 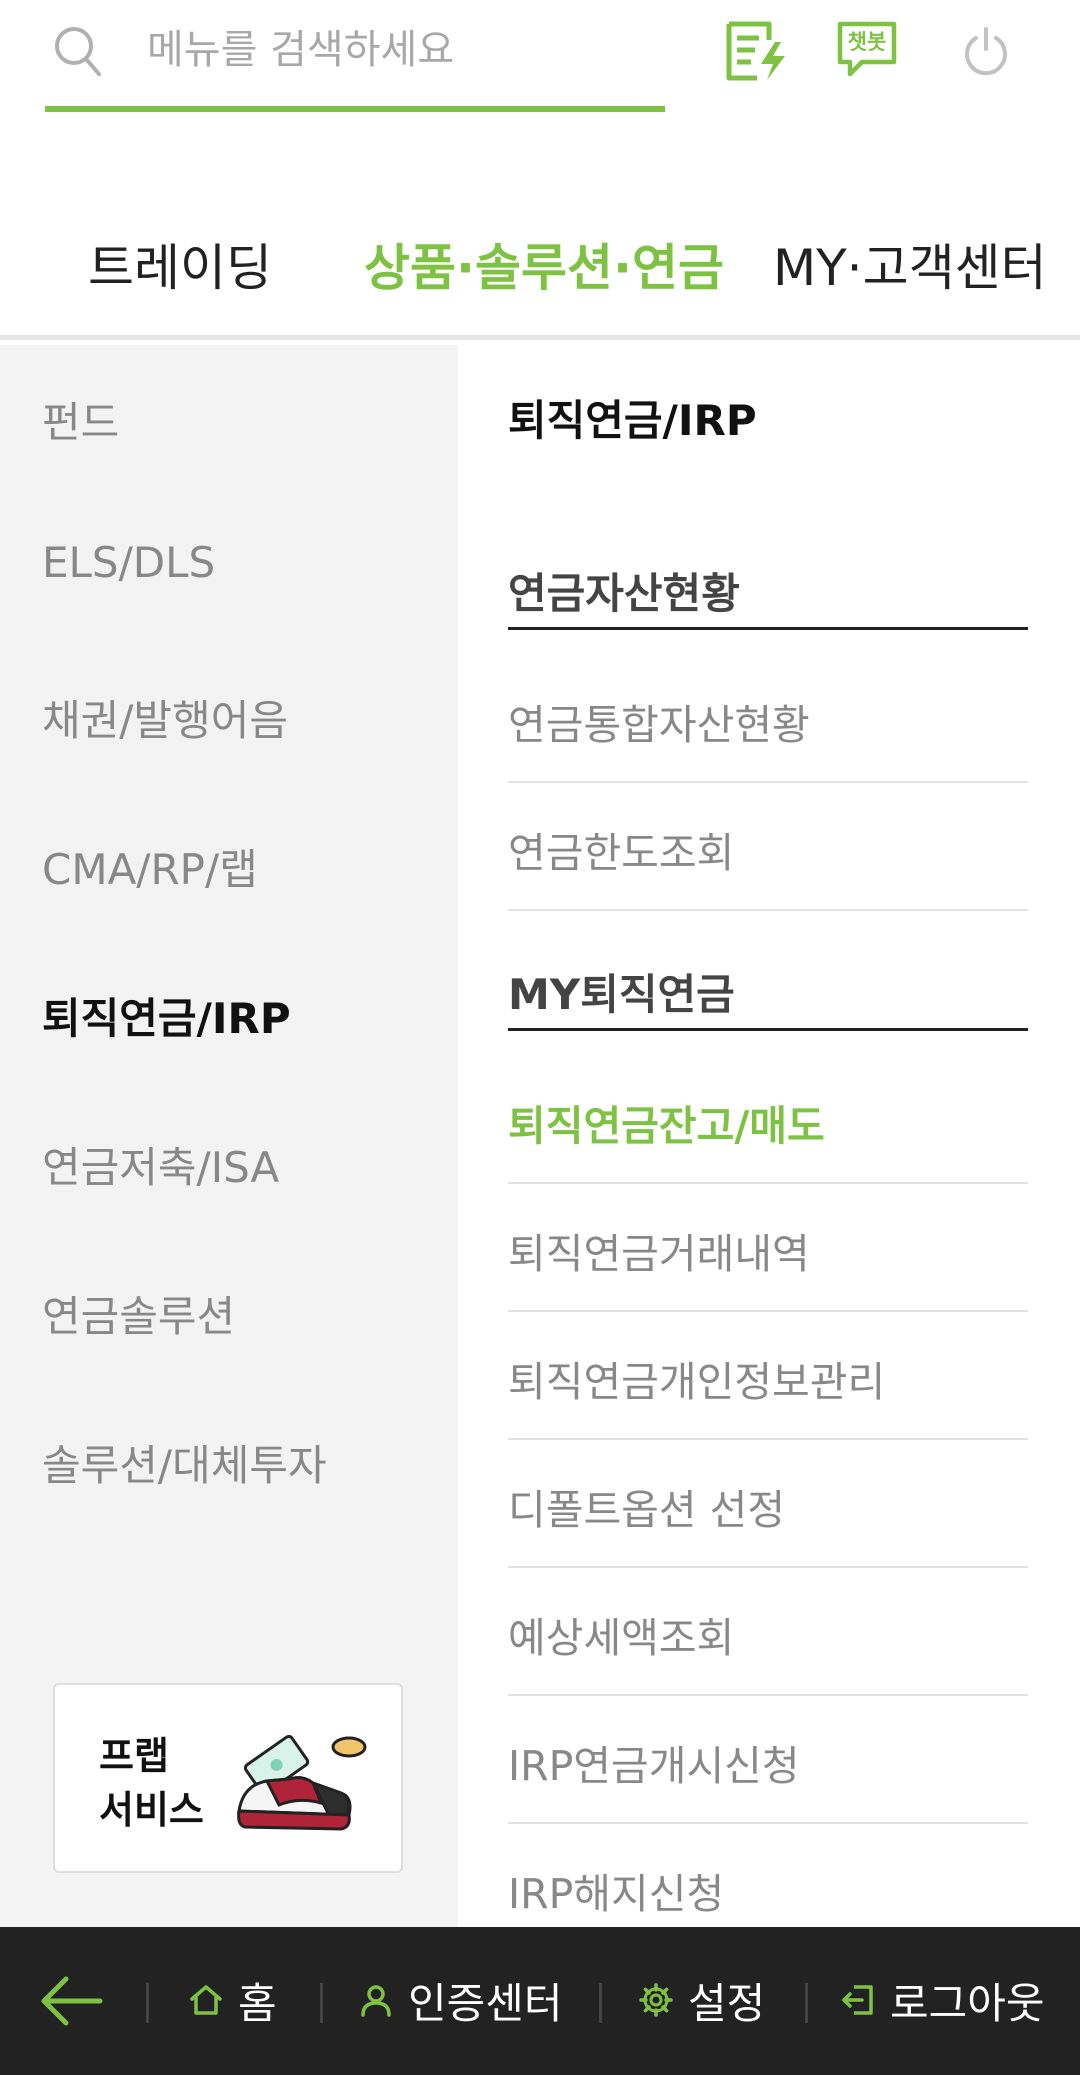 What do you see at coordinates (768, 847) in the screenshot?
I see `menu-item-pension-limit-inquiry: 연금한도조회` at bounding box center [768, 847].